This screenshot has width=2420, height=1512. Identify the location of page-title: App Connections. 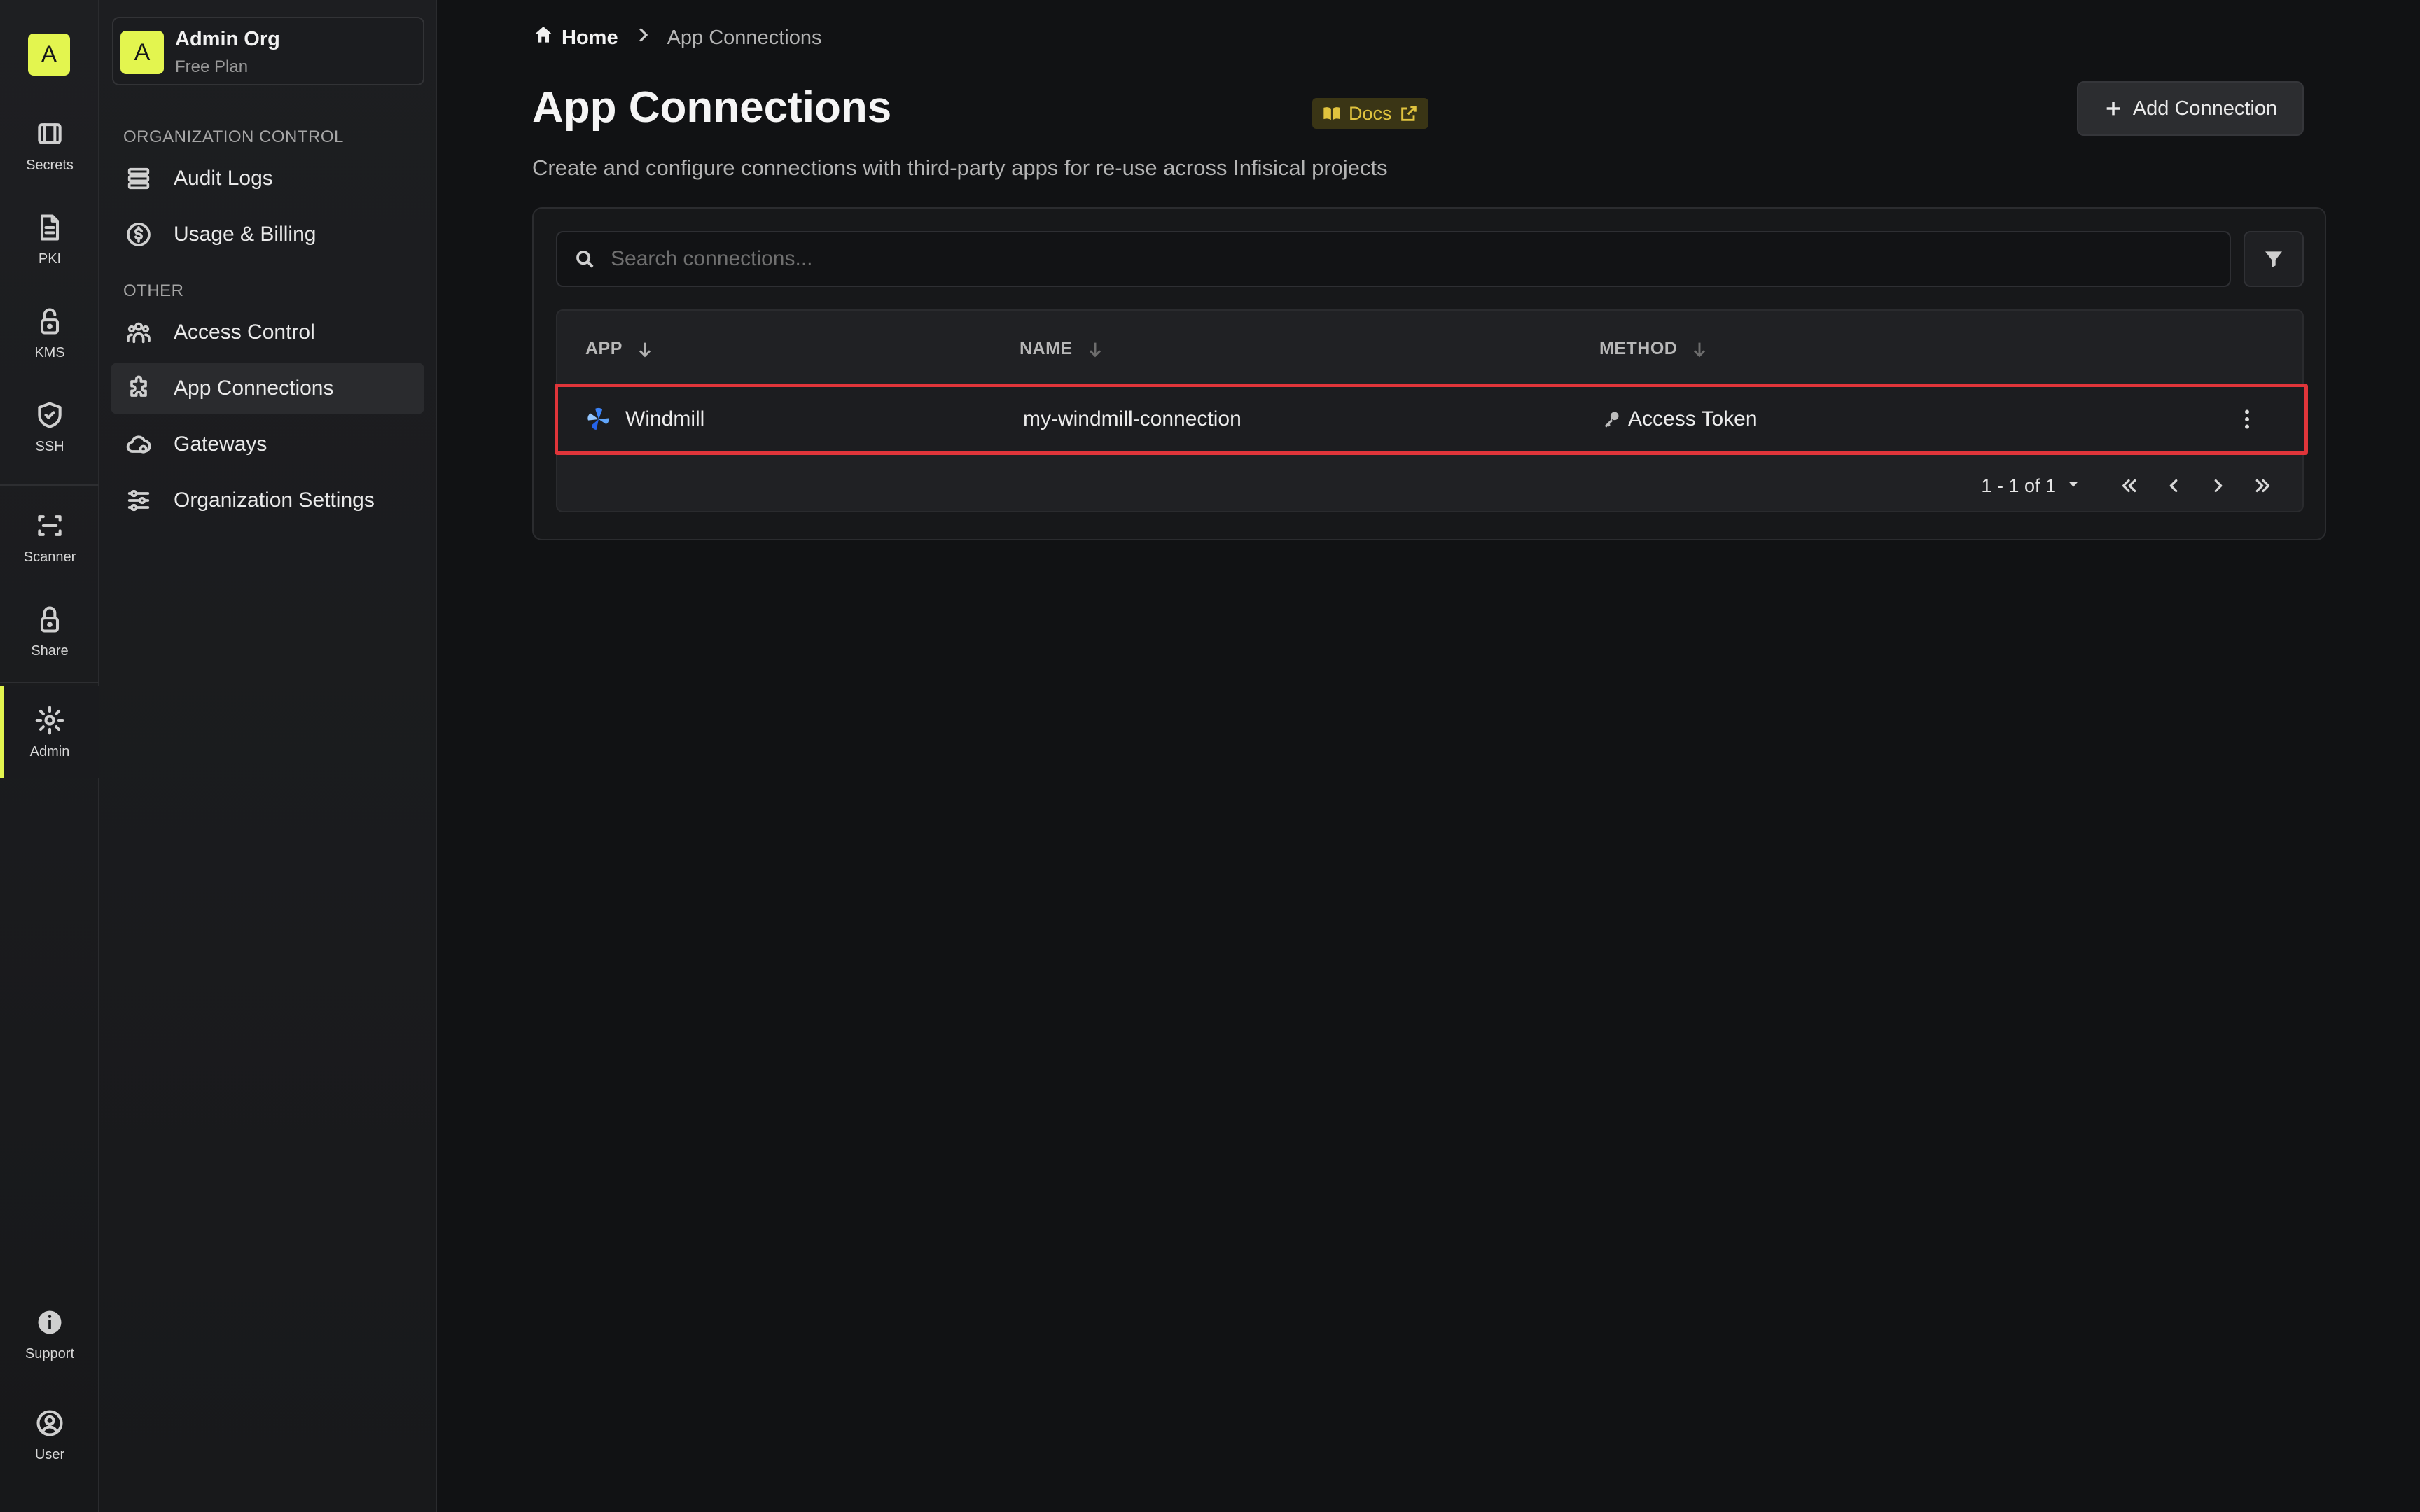
(712, 107).